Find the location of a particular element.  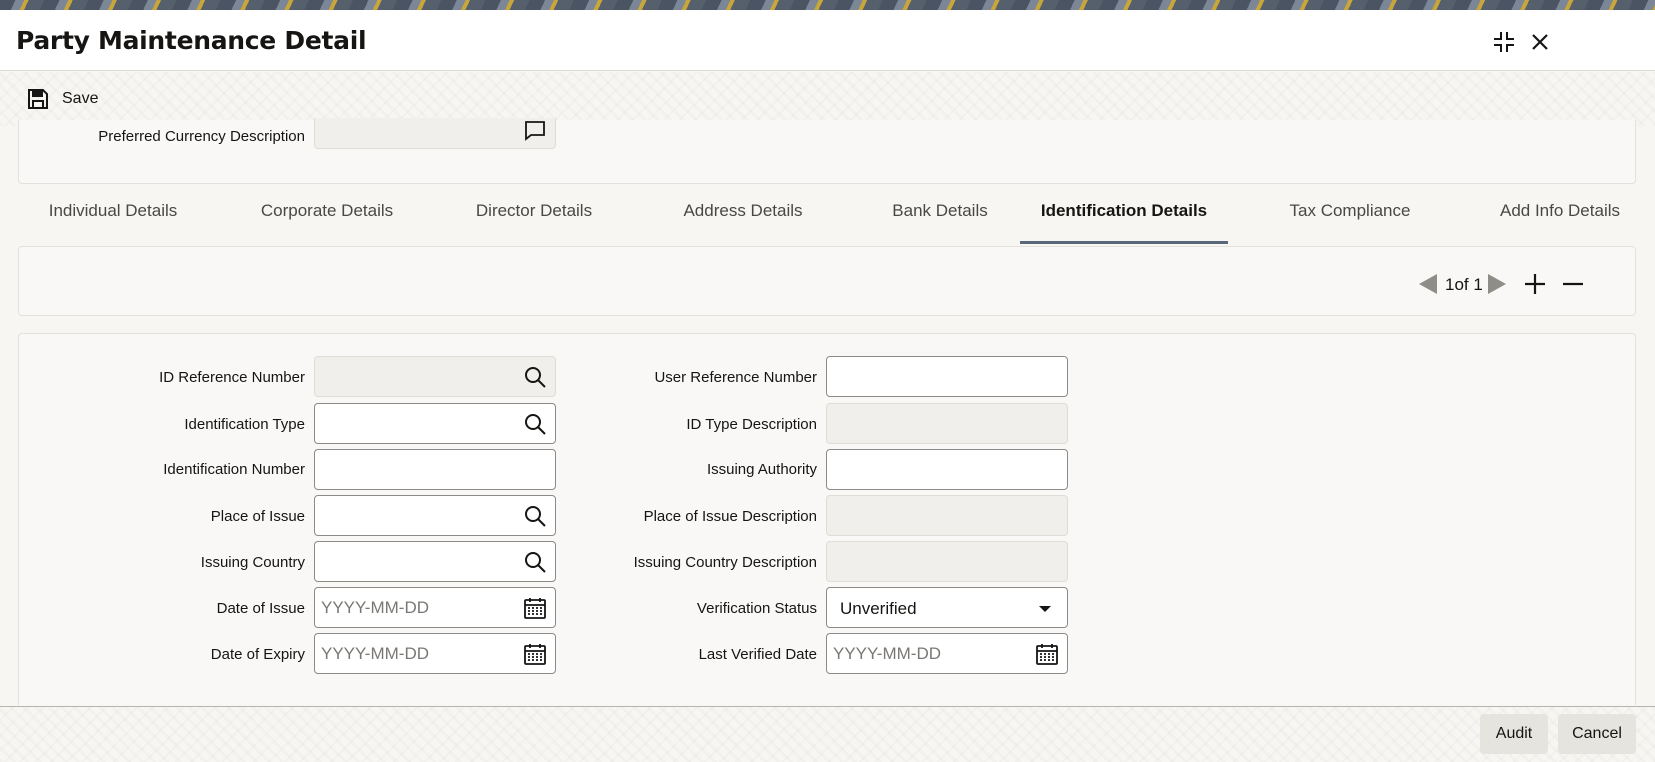

save-button: Save is located at coordinates (62, 99).